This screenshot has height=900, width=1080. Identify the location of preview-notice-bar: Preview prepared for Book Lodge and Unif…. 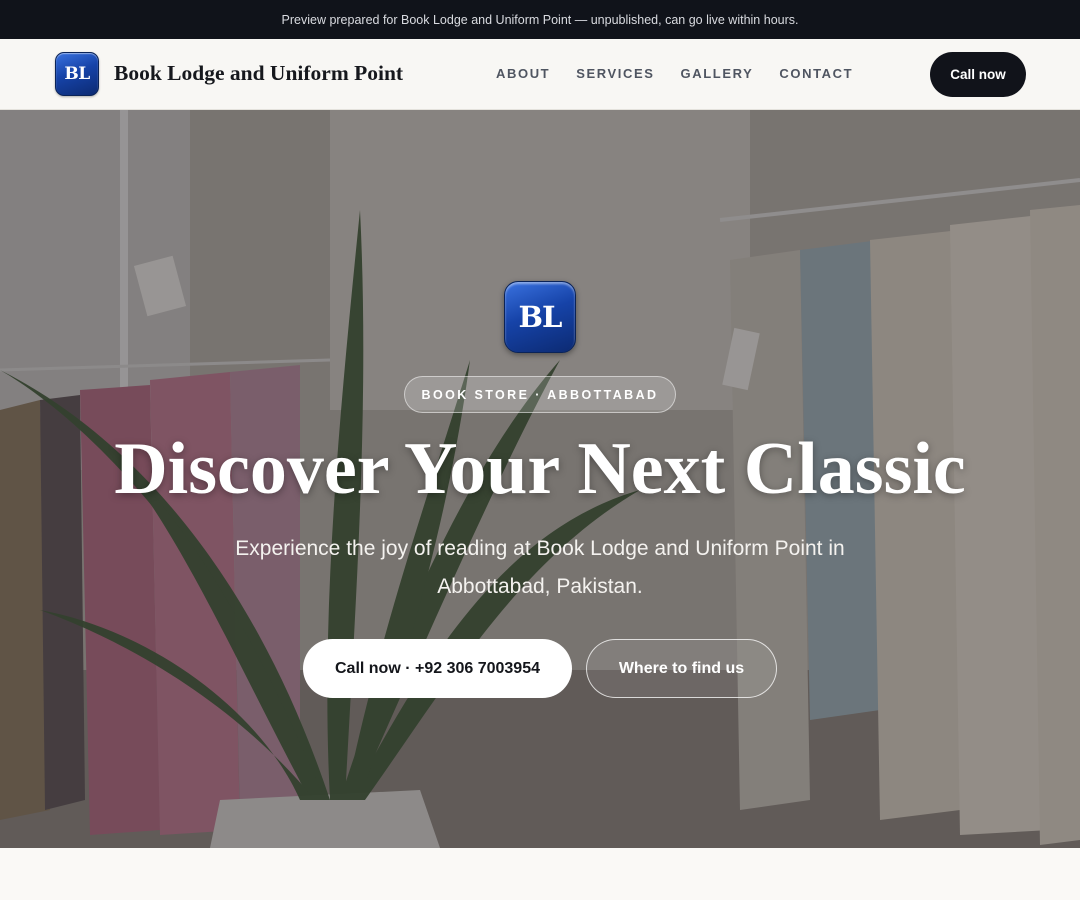
(540, 19).